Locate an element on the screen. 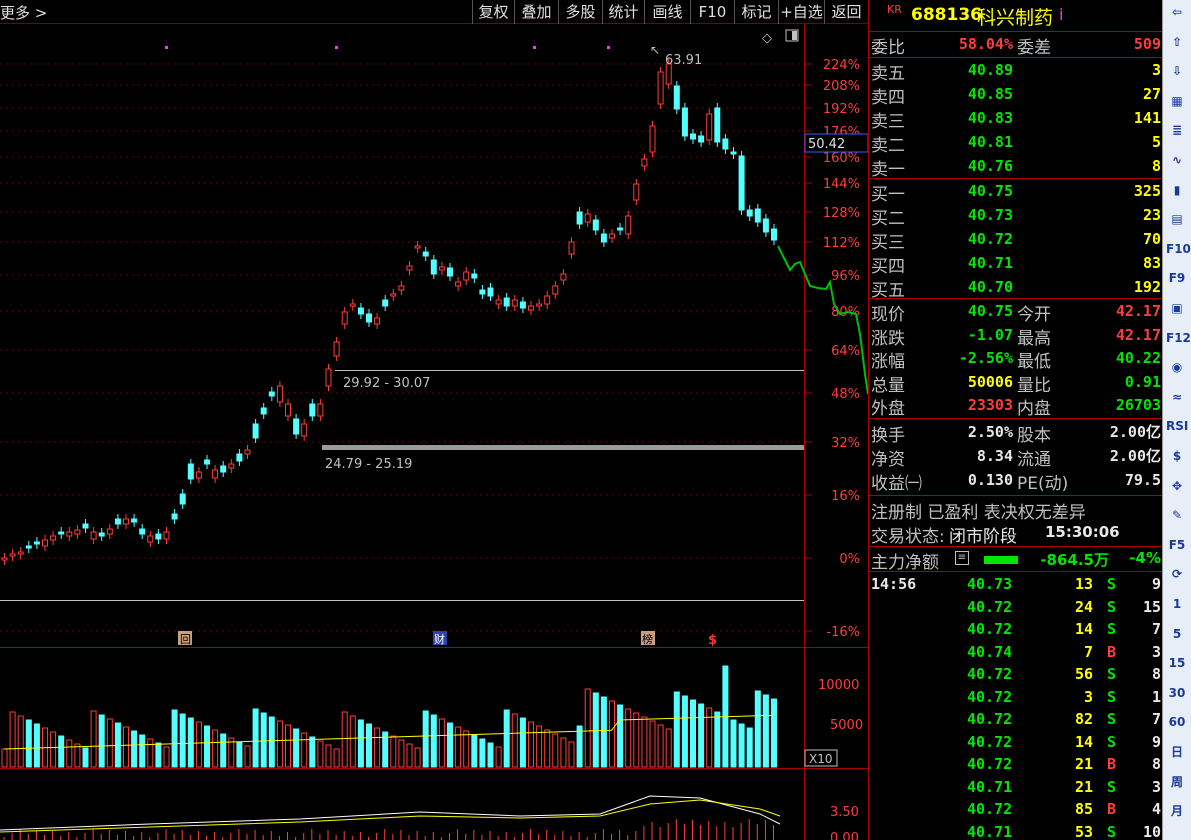 The width and height of the screenshot is (1191, 840). side-tool-1: ⇧ is located at coordinates (1177, 42).